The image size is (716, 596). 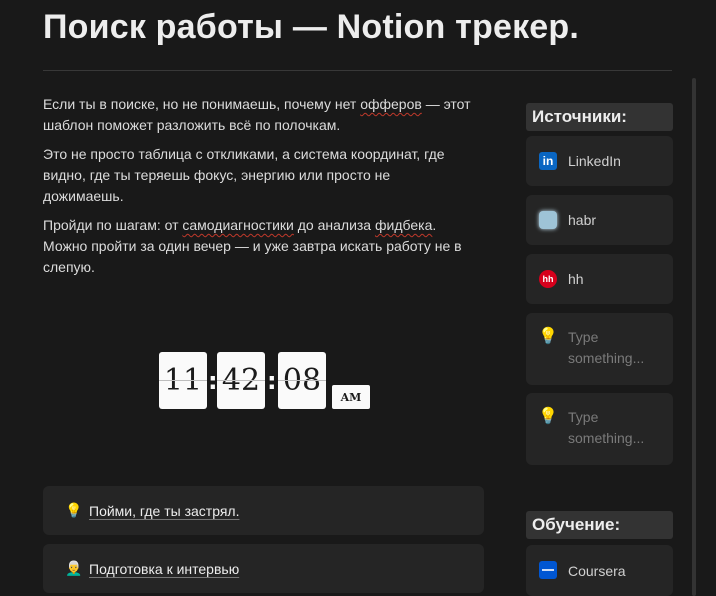 I want to click on source-label: Coursera, so click(x=597, y=571).